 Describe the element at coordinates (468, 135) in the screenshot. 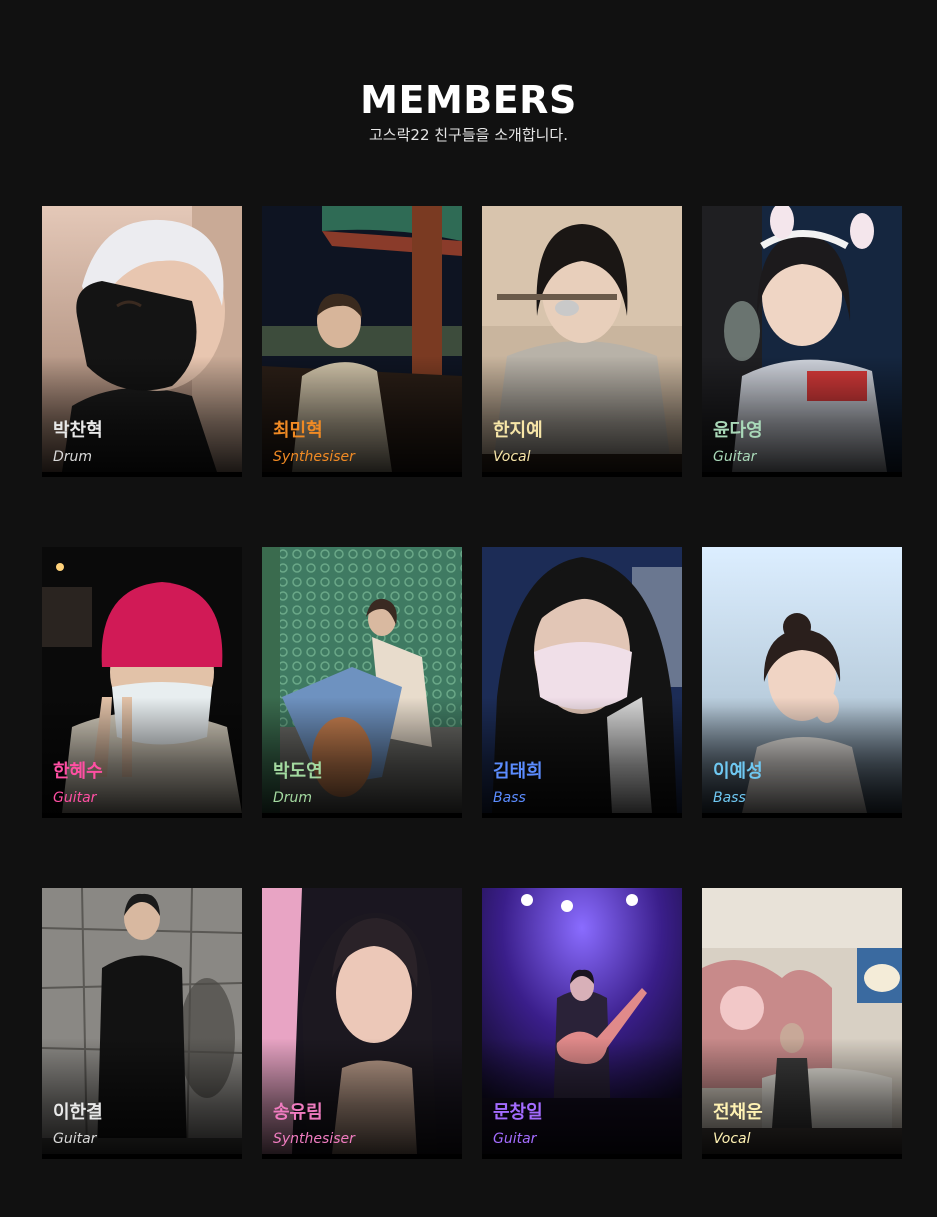

I see `page-subtitle: 고스락22 친구들을 소개합니다.` at that location.